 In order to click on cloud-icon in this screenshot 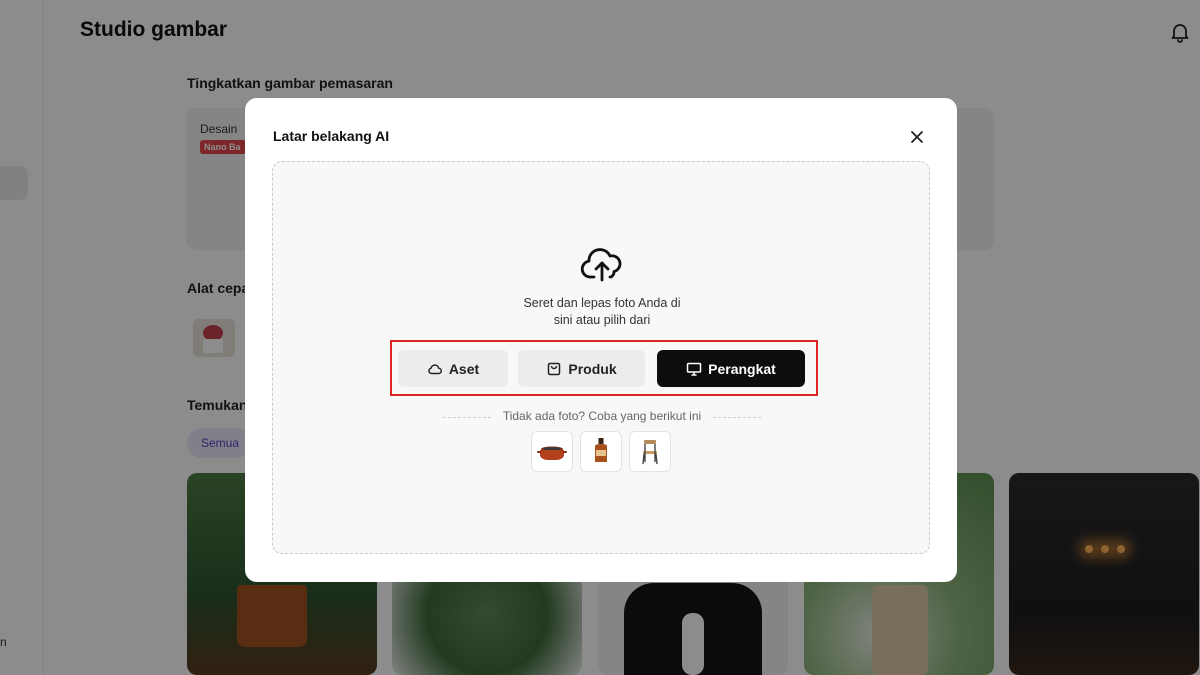, I will do `click(435, 368)`.